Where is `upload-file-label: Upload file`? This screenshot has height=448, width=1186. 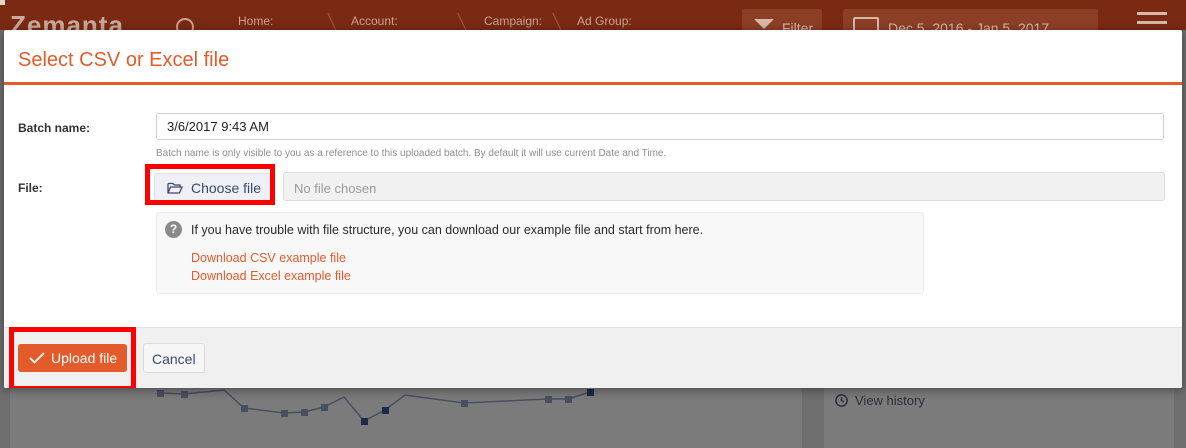
upload-file-label: Upload file is located at coordinates (84, 358).